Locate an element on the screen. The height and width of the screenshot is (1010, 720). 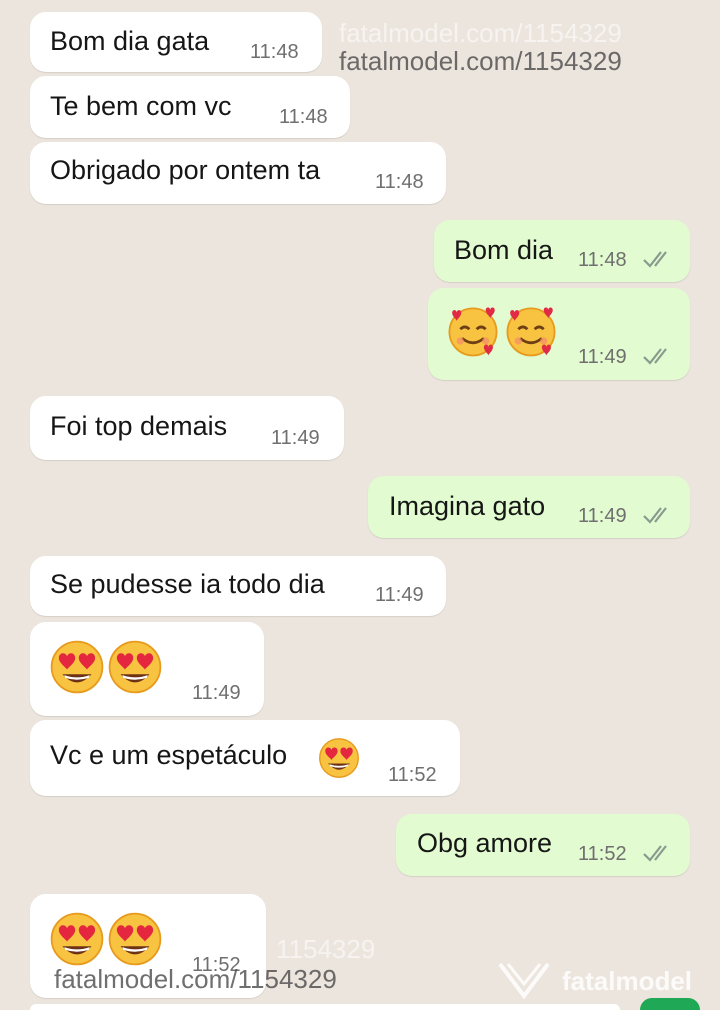
message-bubble-incoming: Obrigado por ontem ta 11:48 is located at coordinates (238, 173).